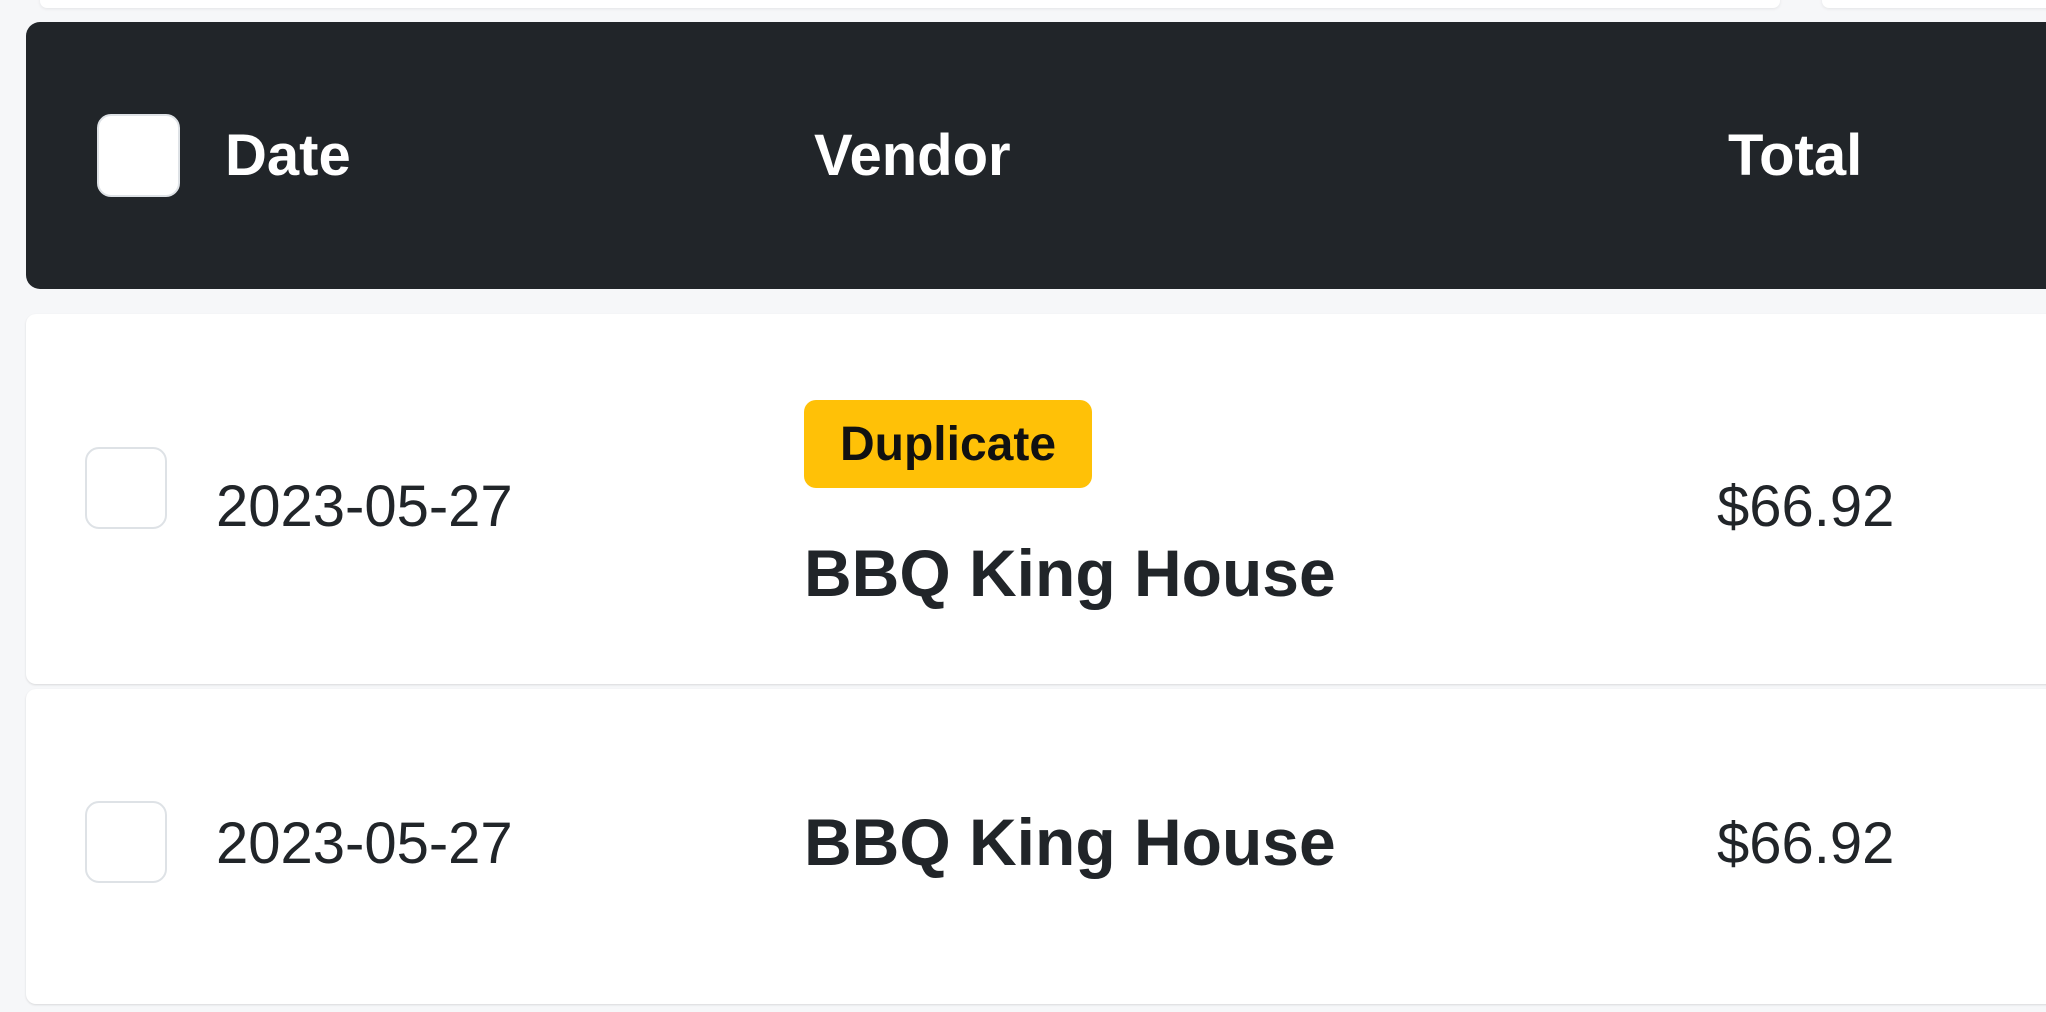 This screenshot has width=2046, height=1012. Describe the element at coordinates (1795, 155) in the screenshot. I see `total-column-header: Total` at that location.